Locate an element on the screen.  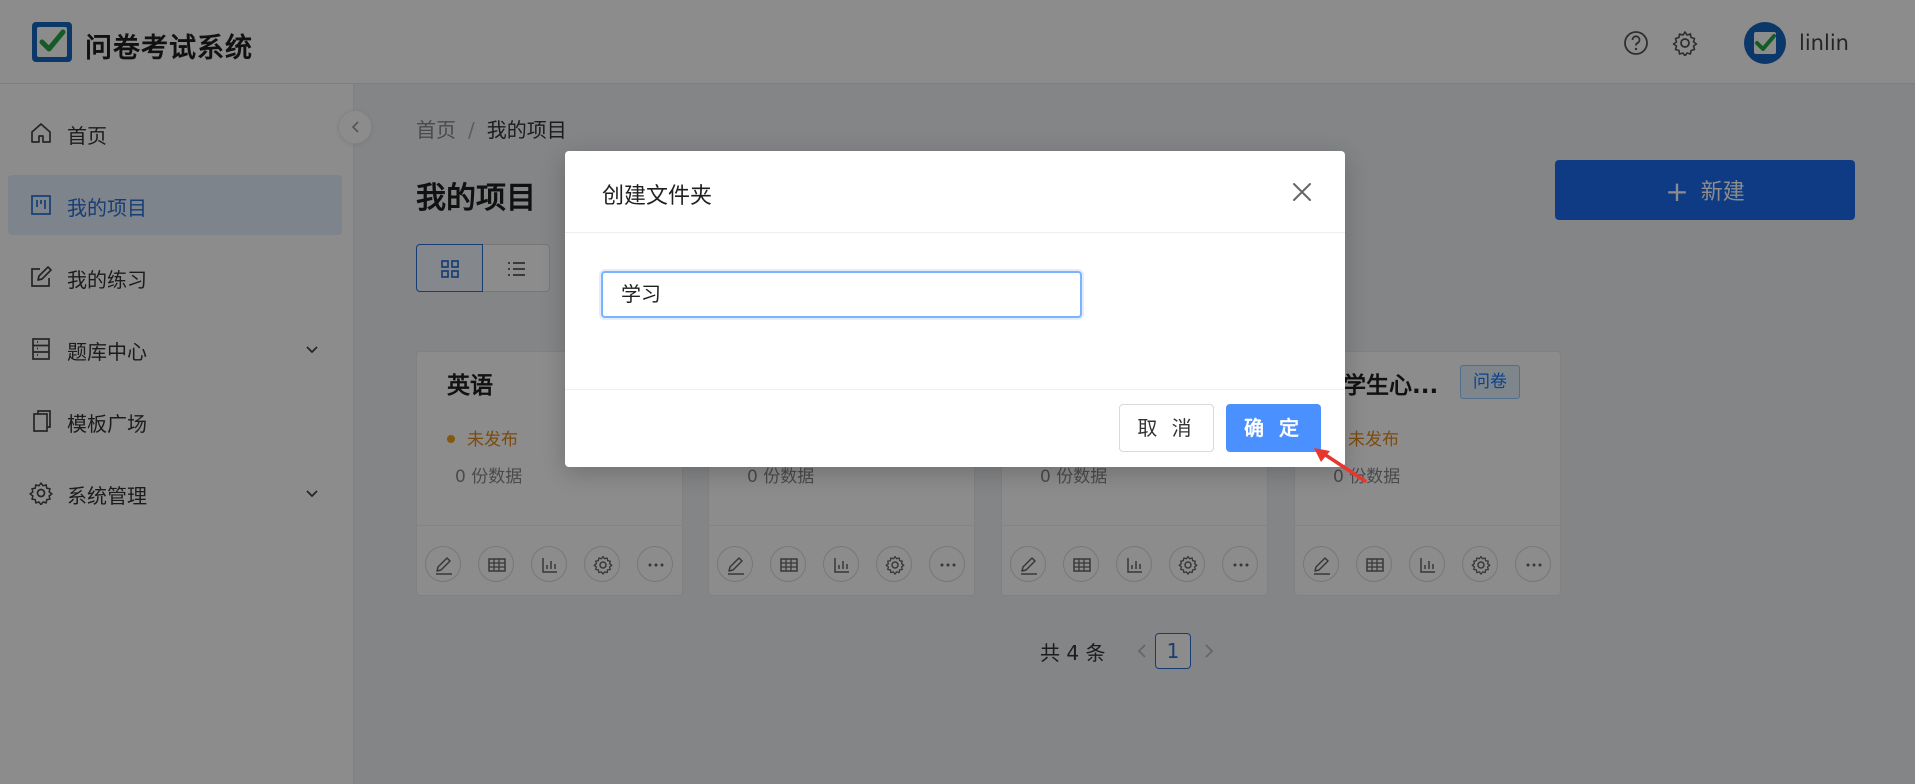
cancel-button: 取 消 is located at coordinates (1166, 428).